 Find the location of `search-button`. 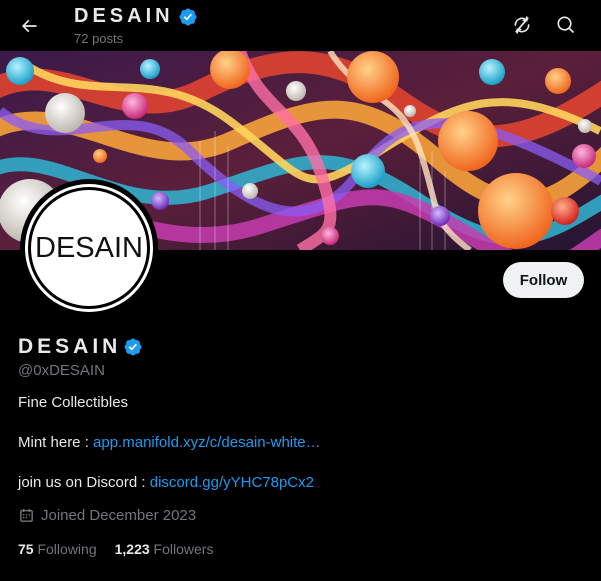

search-button is located at coordinates (566, 25).